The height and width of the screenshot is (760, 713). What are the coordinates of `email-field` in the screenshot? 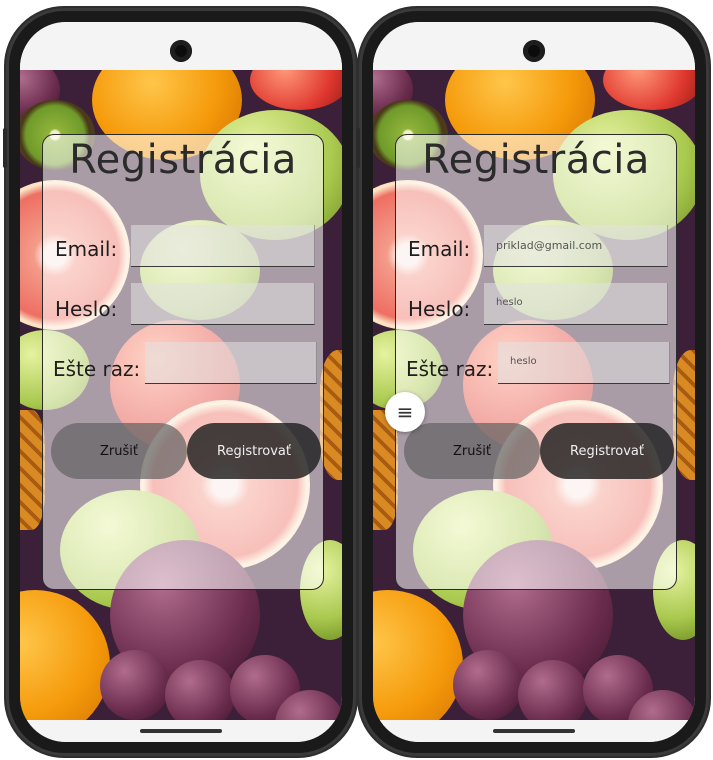 It's located at (223, 246).